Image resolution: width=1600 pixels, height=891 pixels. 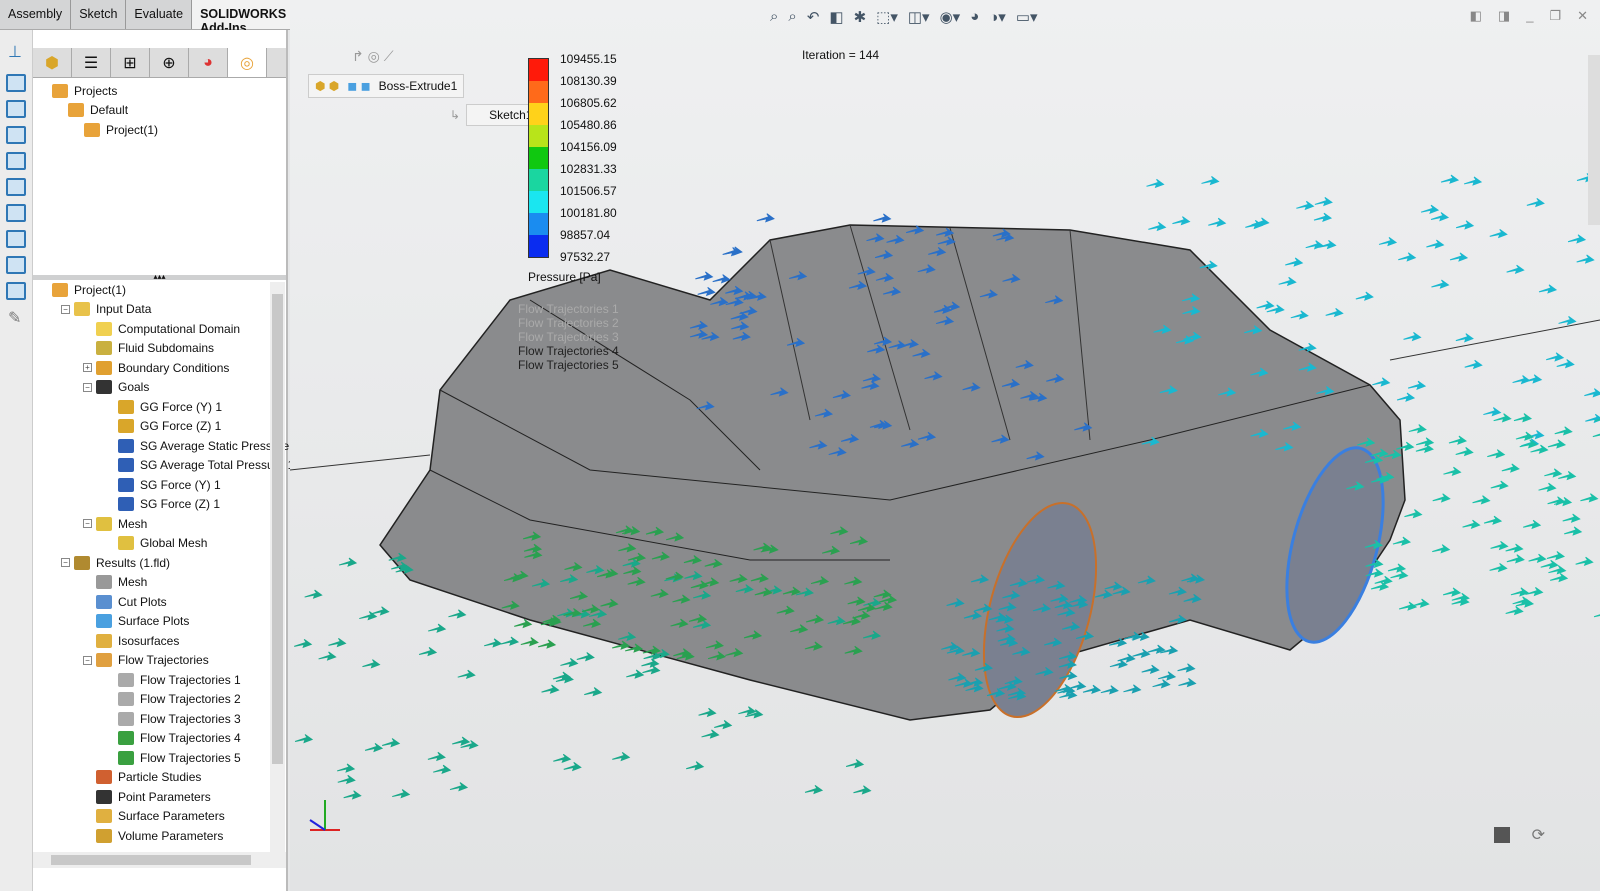 I want to click on vertical-scrollbar, so click(x=277, y=567).